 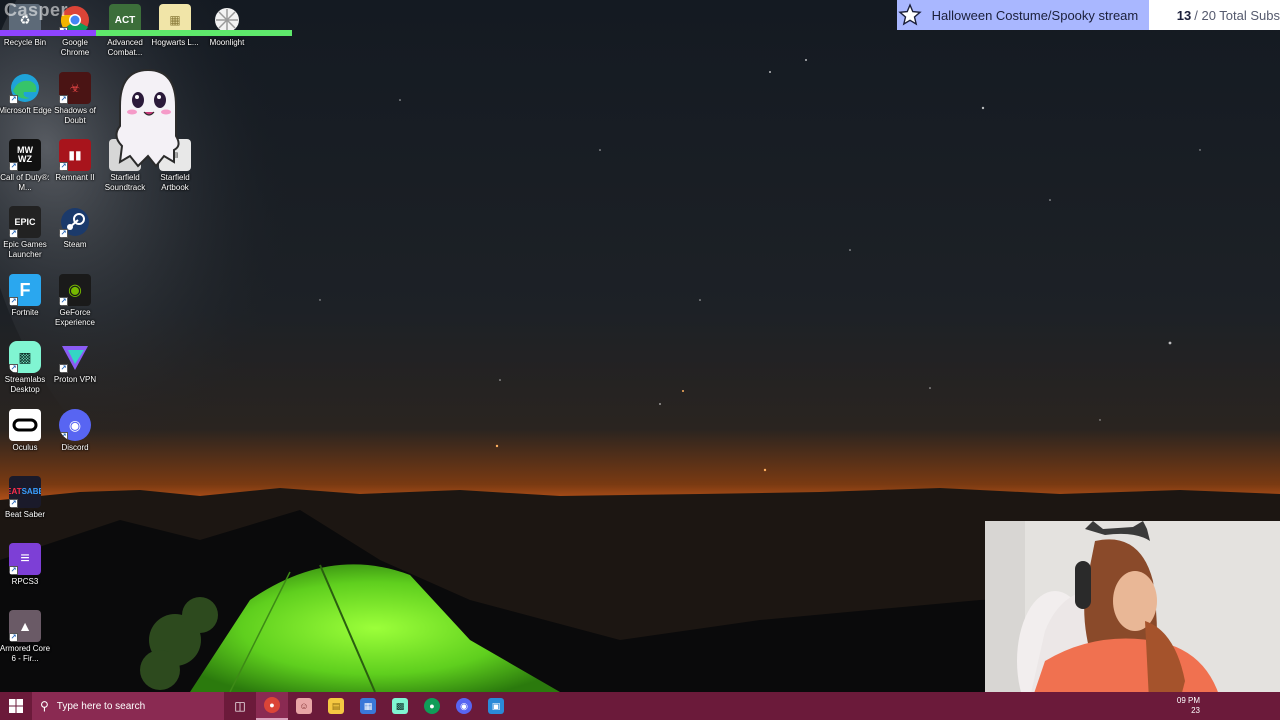 I want to click on discord-icon: ◉, so click(x=464, y=706).